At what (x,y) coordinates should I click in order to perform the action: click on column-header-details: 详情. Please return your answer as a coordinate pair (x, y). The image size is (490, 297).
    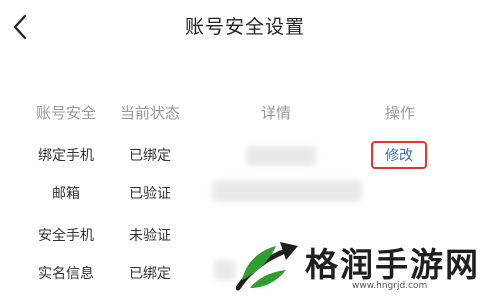
    Looking at the image, I should click on (275, 113).